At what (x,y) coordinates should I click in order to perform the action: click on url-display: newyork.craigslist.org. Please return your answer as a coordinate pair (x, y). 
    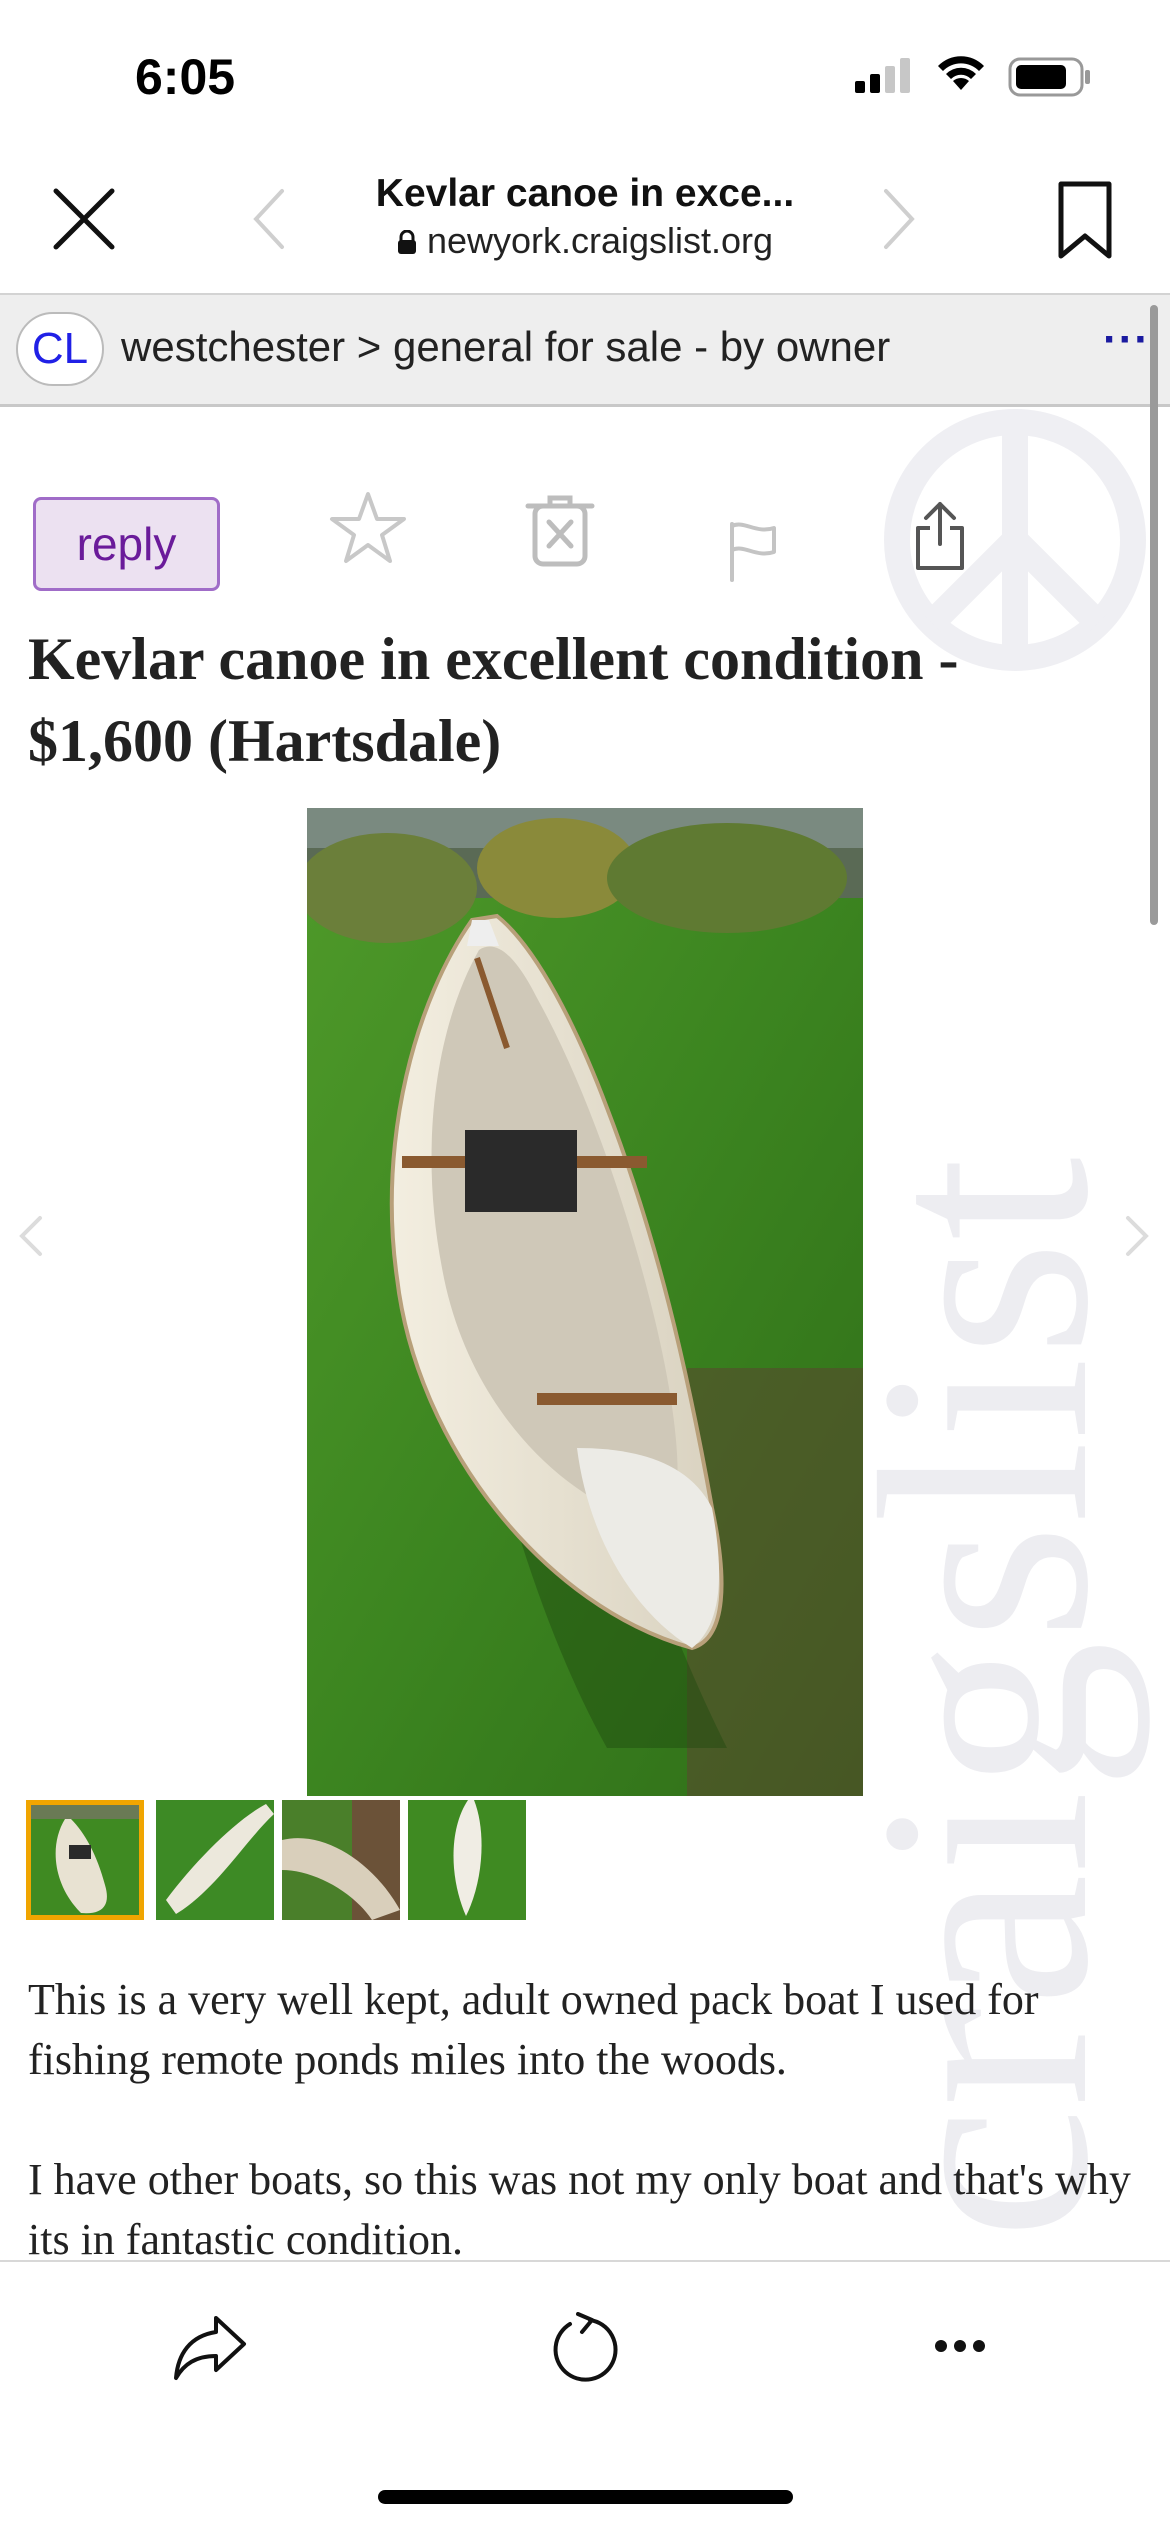
    Looking at the image, I should click on (585, 241).